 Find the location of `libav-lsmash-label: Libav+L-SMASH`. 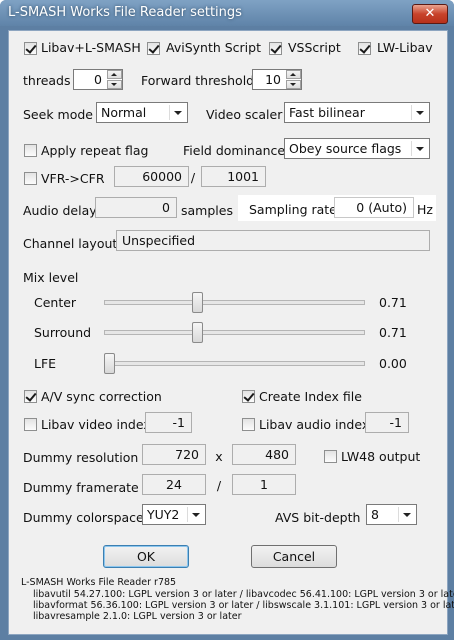

libav-lsmash-label: Libav+L-SMASH is located at coordinates (91, 47).